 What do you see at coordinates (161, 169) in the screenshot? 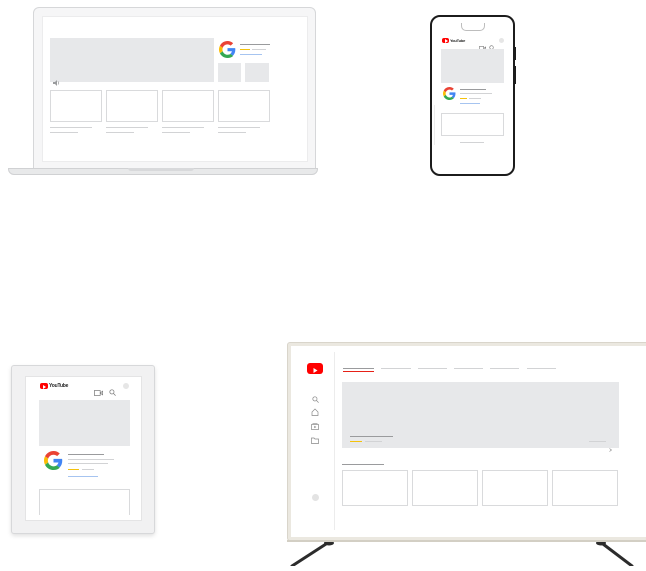
I see `laptop-base-notch` at bounding box center [161, 169].